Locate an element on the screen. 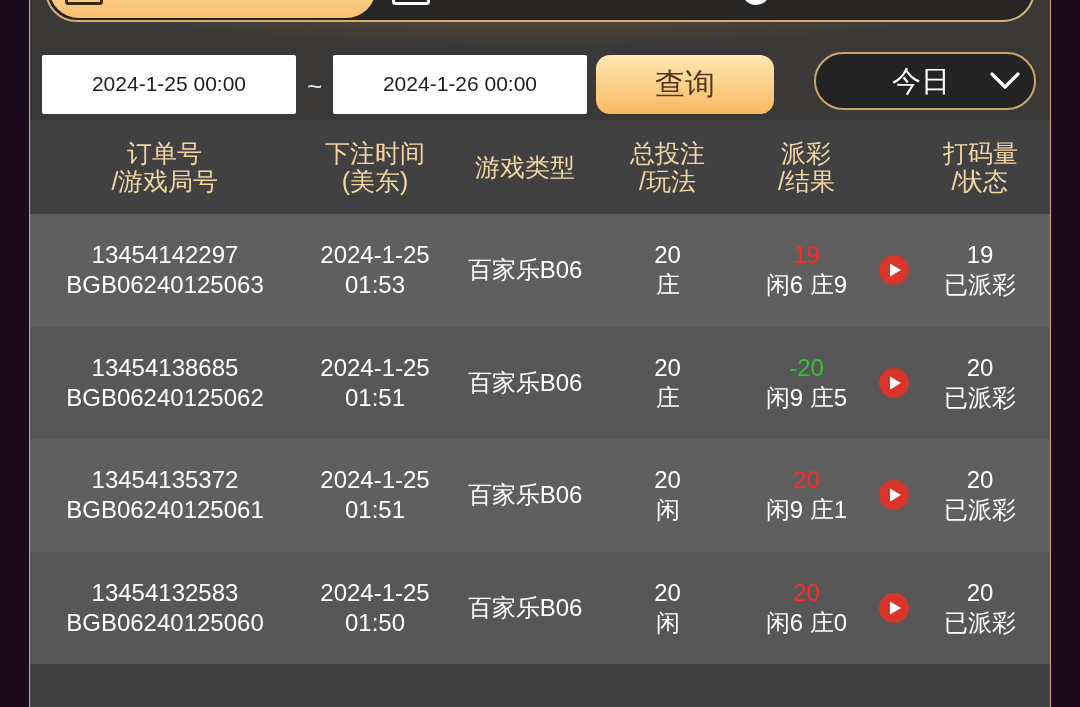 The height and width of the screenshot is (707, 1080). period-dropdown: 今日 is located at coordinates (925, 81).